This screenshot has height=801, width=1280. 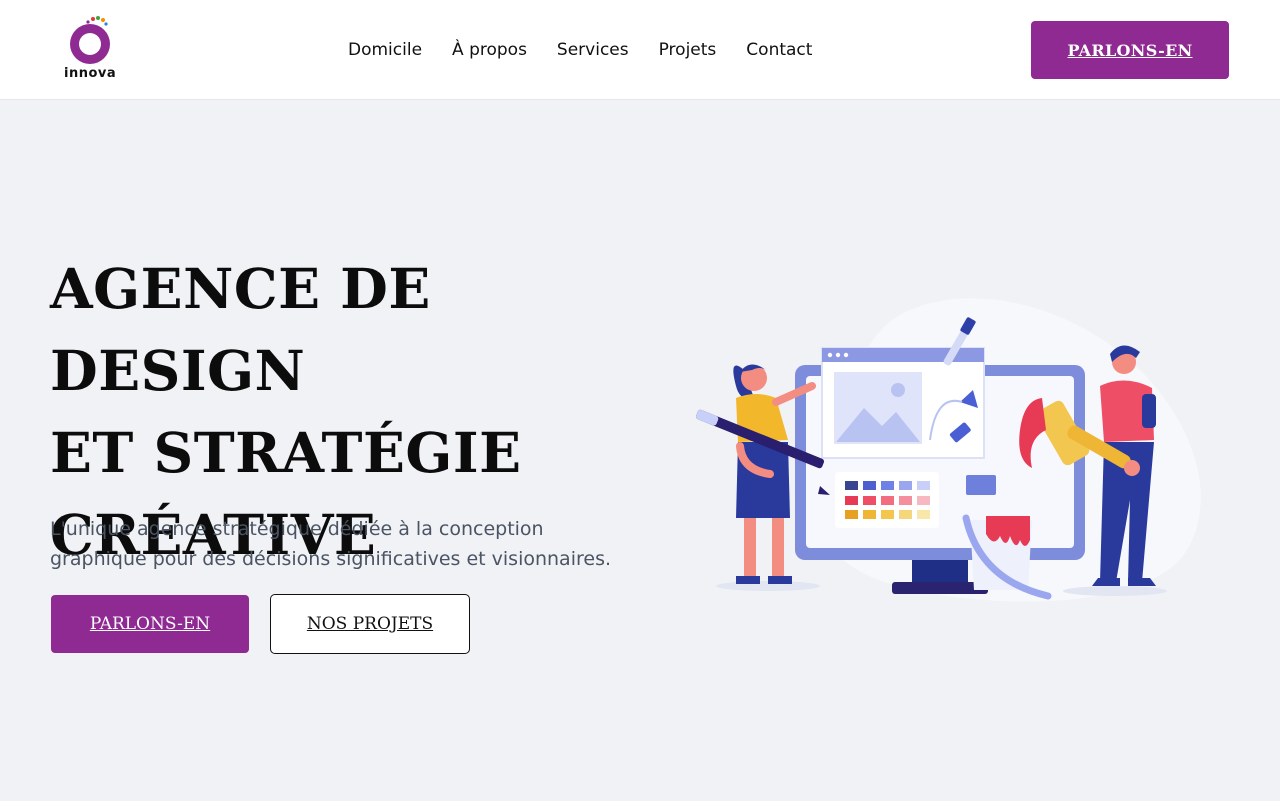 I want to click on innova-logo: innova, so click(x=90, y=48).